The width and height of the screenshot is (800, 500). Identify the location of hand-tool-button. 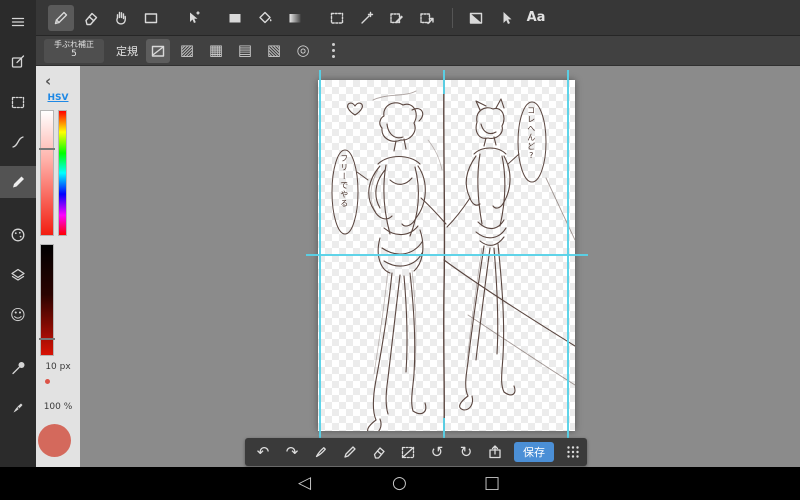
(121, 18).